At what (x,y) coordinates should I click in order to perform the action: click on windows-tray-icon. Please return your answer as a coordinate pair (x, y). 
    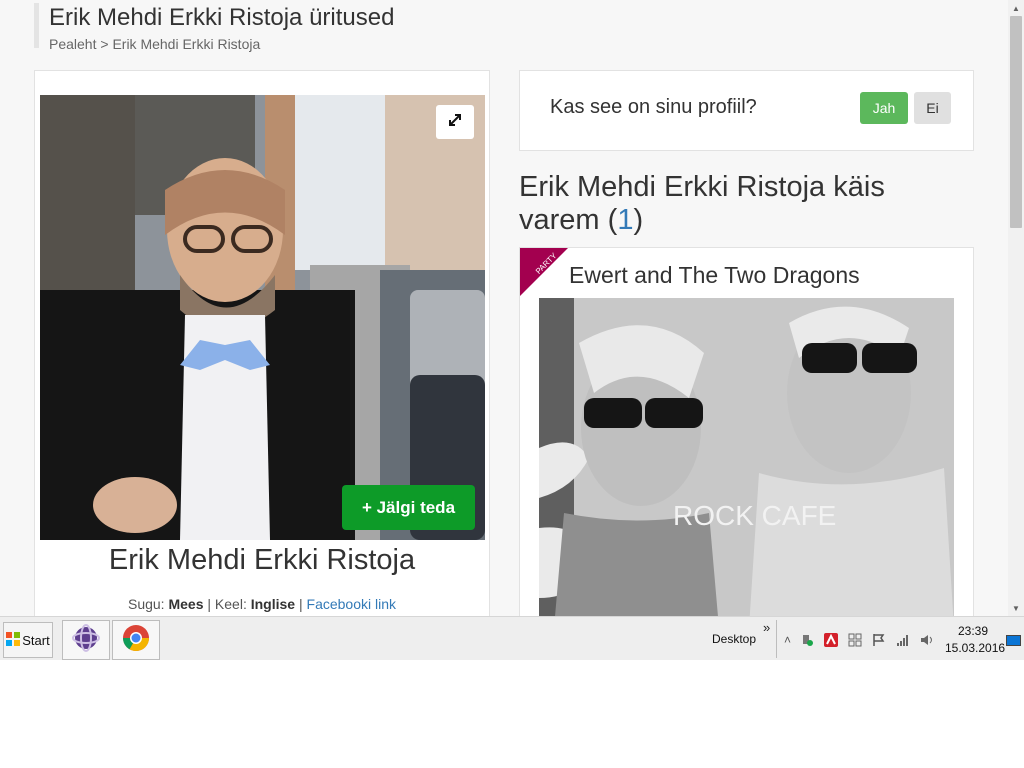
    Looking at the image, I should click on (854, 639).